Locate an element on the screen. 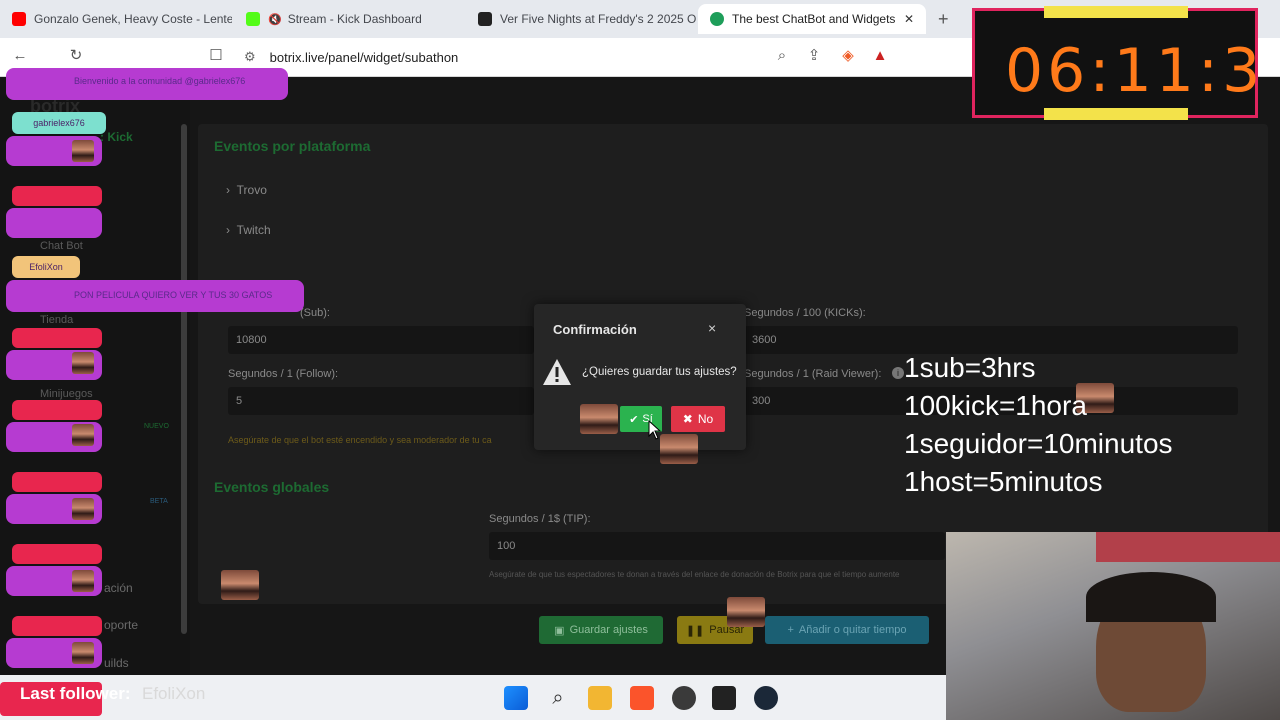 The height and width of the screenshot is (720, 1280). raid-label: Segundos / 1 (Raid Viewer): is located at coordinates (813, 374).